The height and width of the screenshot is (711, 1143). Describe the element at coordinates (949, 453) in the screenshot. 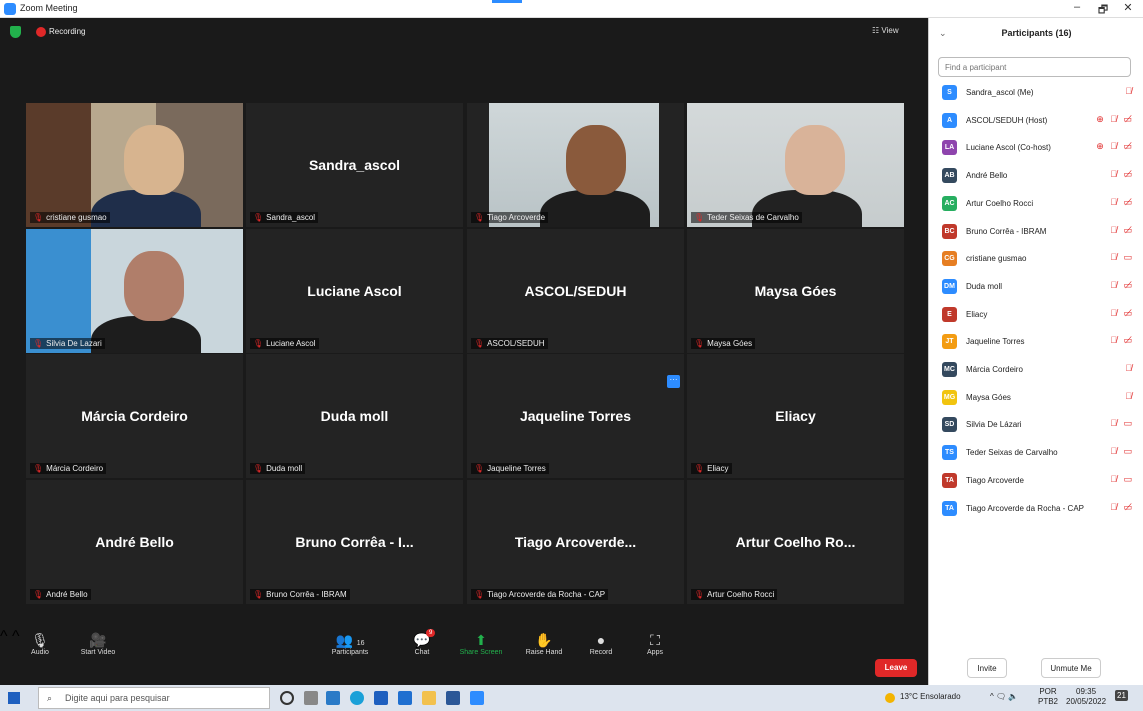

I see `avatar: TS` at that location.